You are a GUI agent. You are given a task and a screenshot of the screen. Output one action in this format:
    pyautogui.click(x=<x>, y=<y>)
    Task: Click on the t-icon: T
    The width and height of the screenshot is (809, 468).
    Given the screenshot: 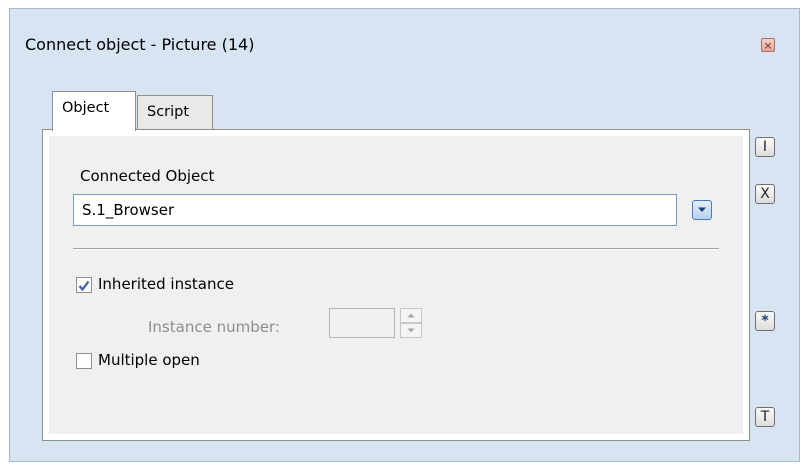 What is the action you would take?
    pyautogui.click(x=765, y=417)
    